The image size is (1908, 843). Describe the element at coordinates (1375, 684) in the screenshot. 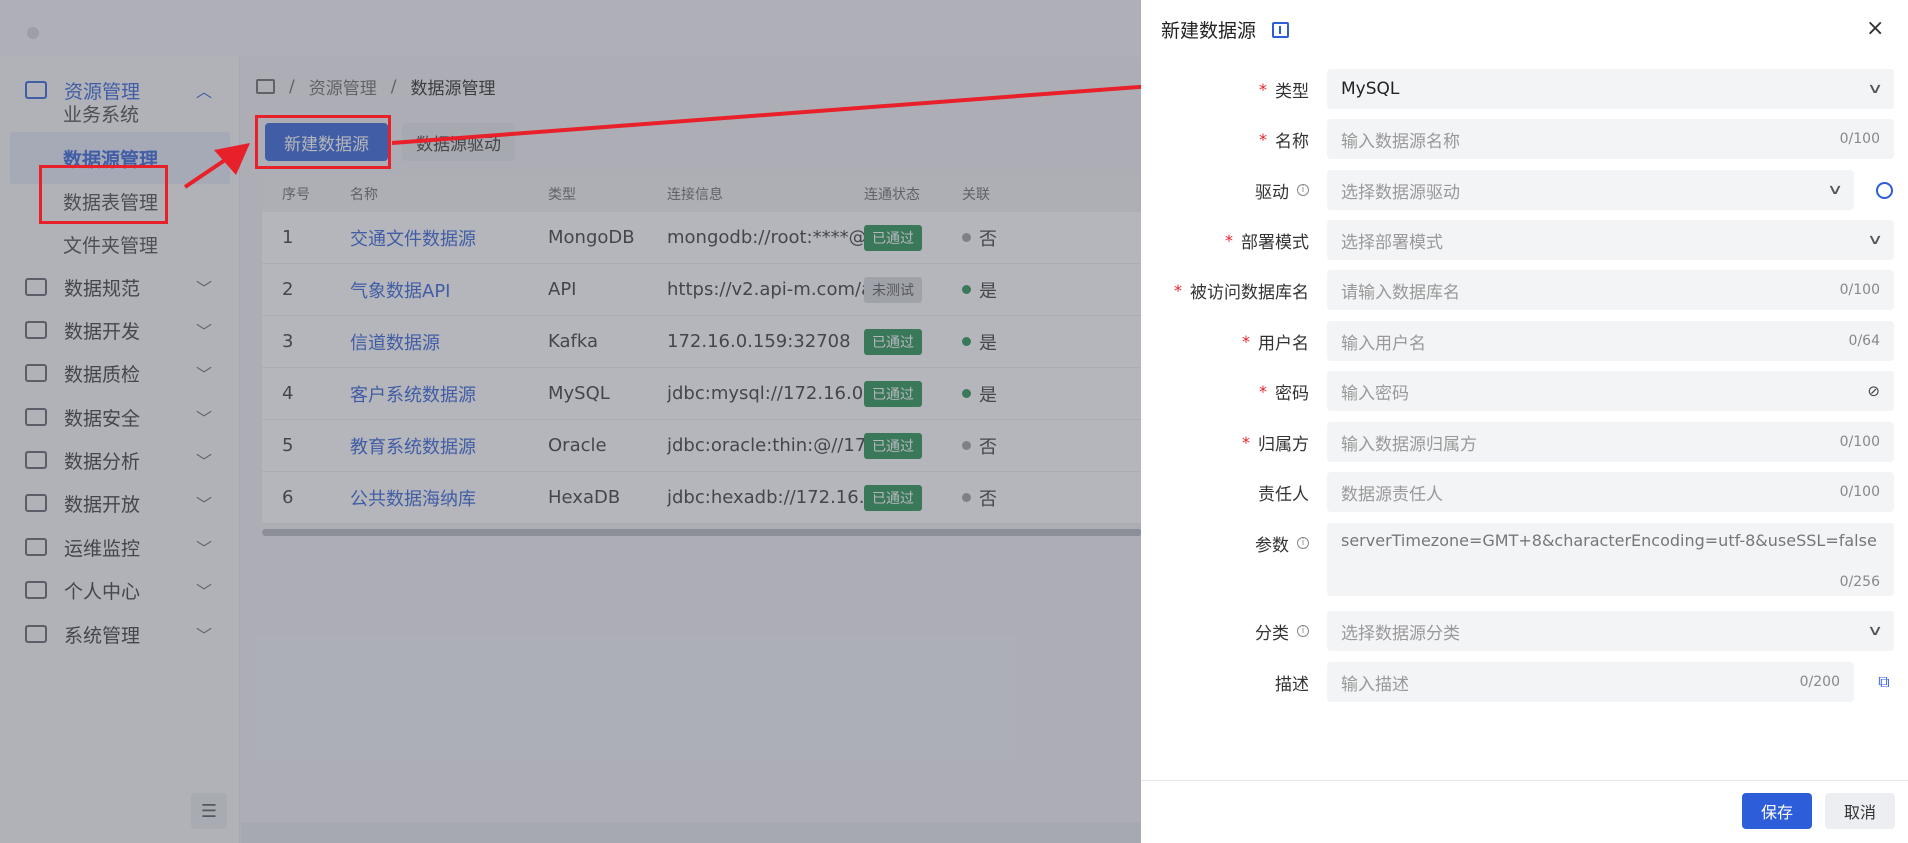

I see `desc-placeholder: 输入描述` at that location.